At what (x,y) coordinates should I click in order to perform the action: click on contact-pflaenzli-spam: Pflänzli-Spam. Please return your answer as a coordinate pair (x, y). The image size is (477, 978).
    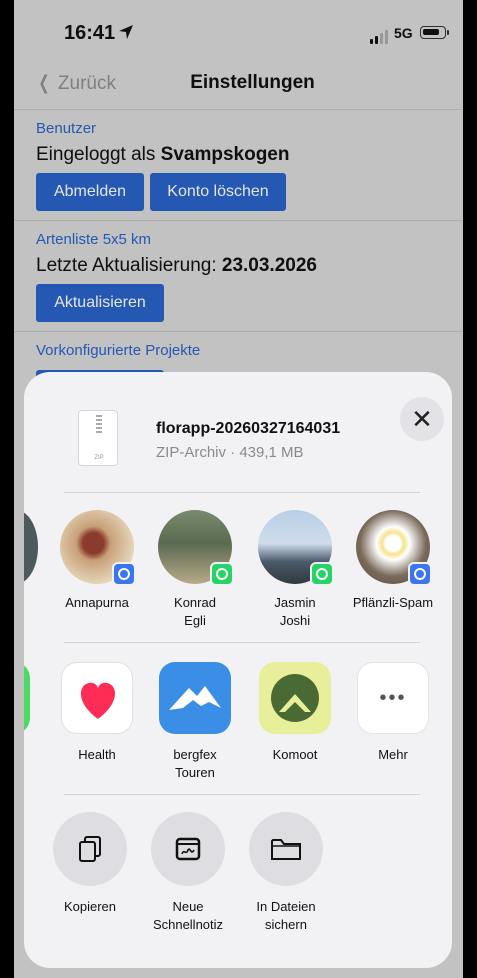
    Looking at the image, I should click on (393, 561).